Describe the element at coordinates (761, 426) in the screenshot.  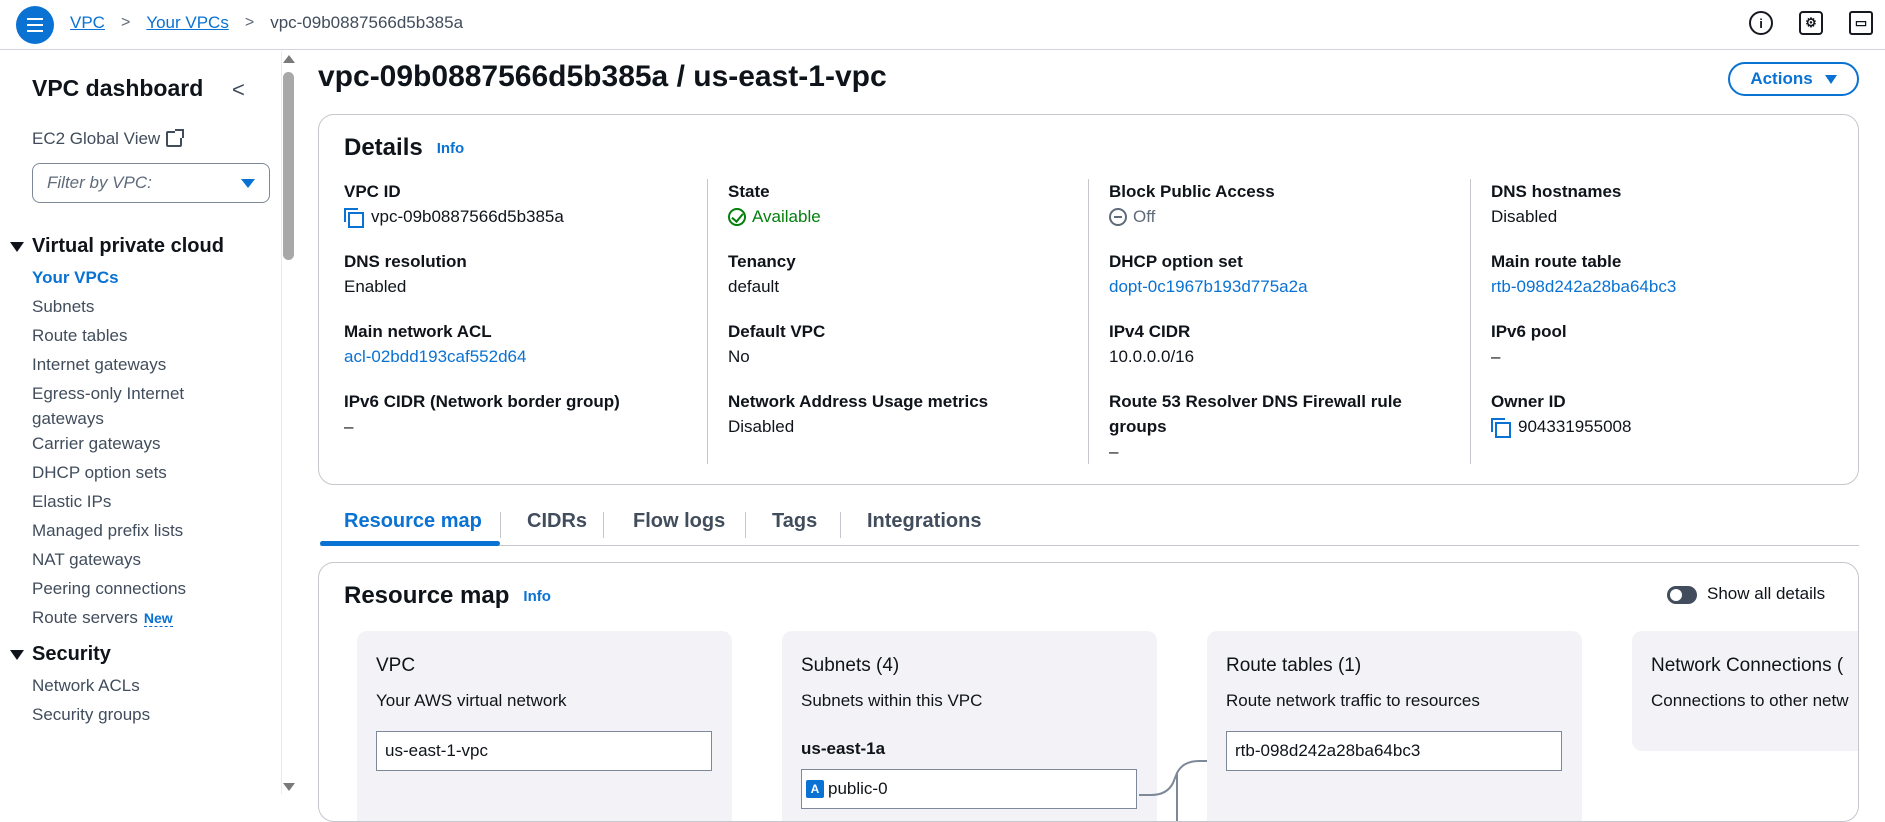
I see `field-value: Disabled` at that location.